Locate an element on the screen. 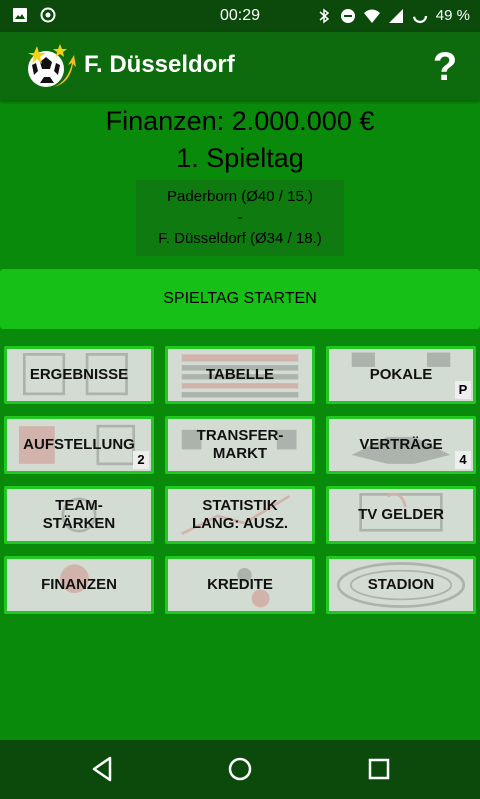  tile-ergebnisse: ERGEBNISSE is located at coordinates (79, 375).